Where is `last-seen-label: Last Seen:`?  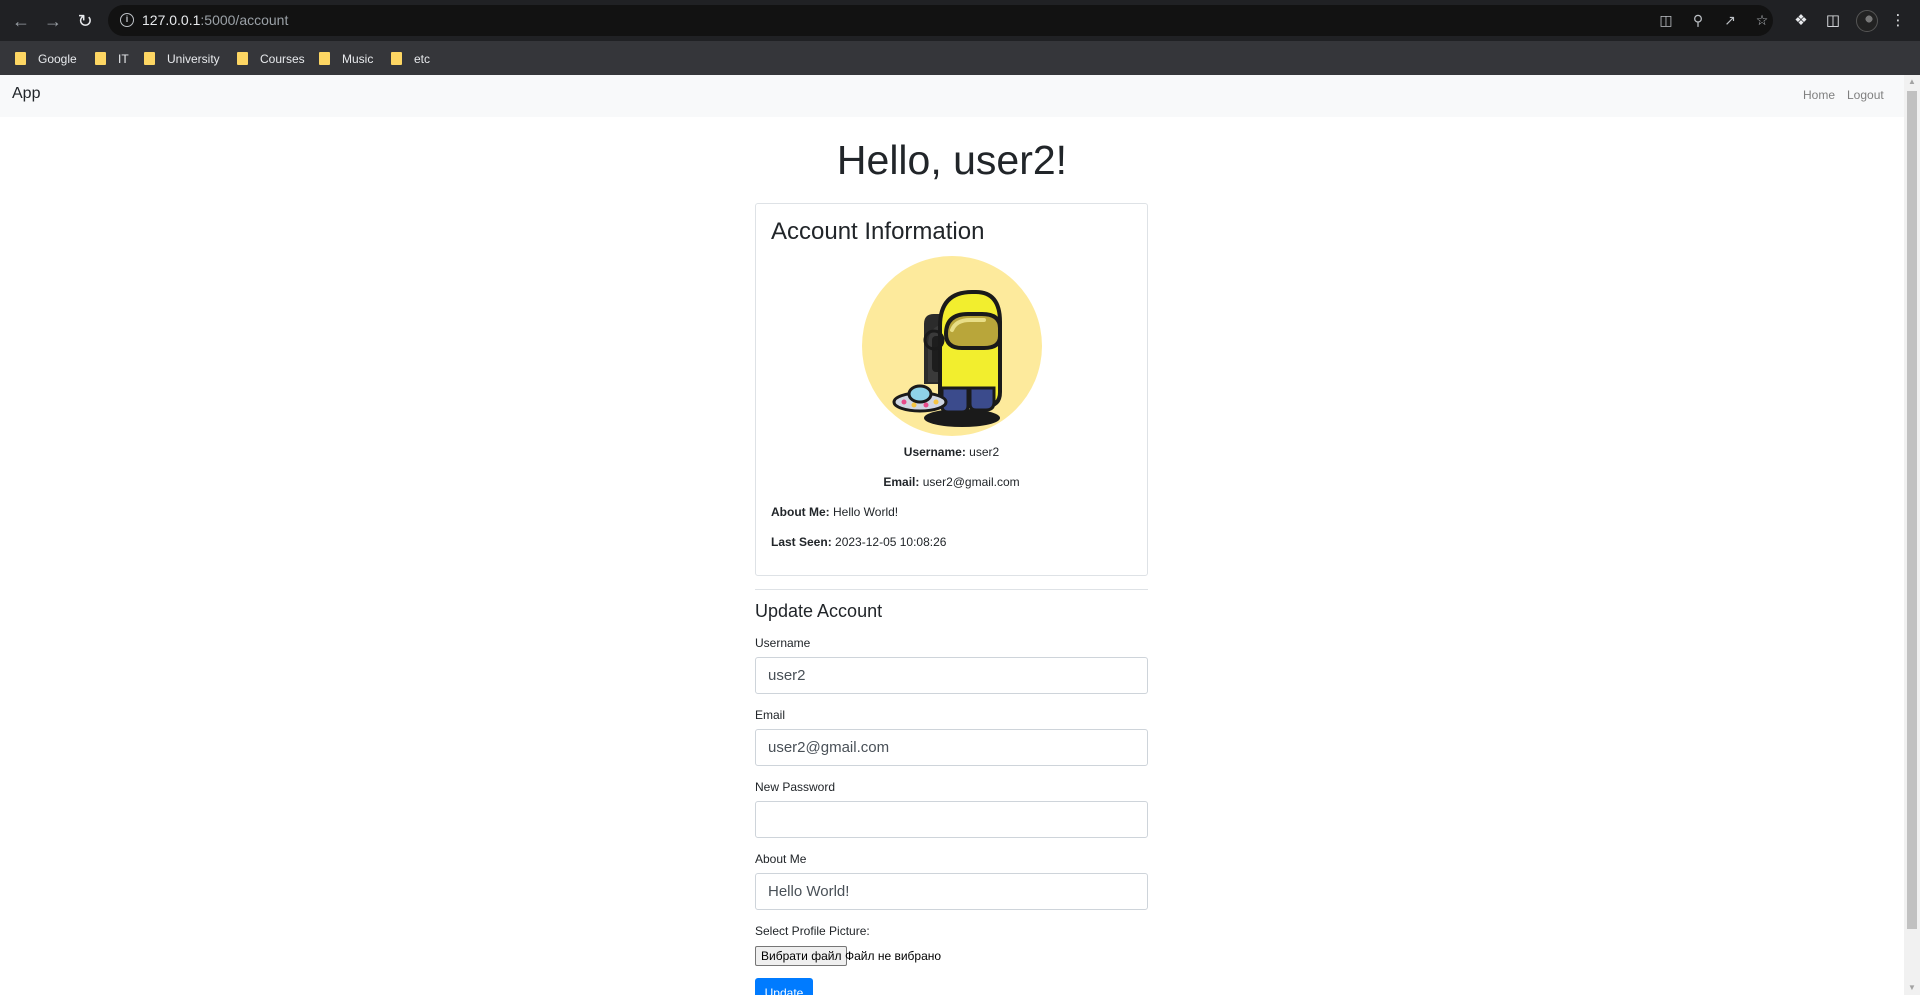 last-seen-label: Last Seen: is located at coordinates (801, 542).